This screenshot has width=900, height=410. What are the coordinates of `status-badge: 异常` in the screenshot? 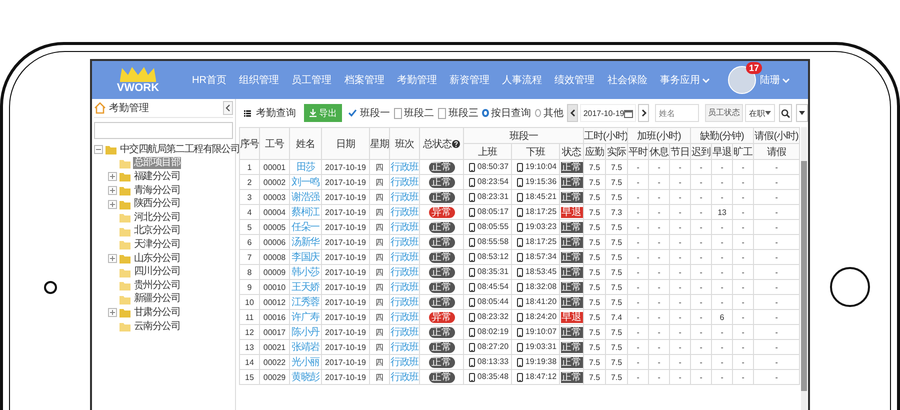 It's located at (441, 317).